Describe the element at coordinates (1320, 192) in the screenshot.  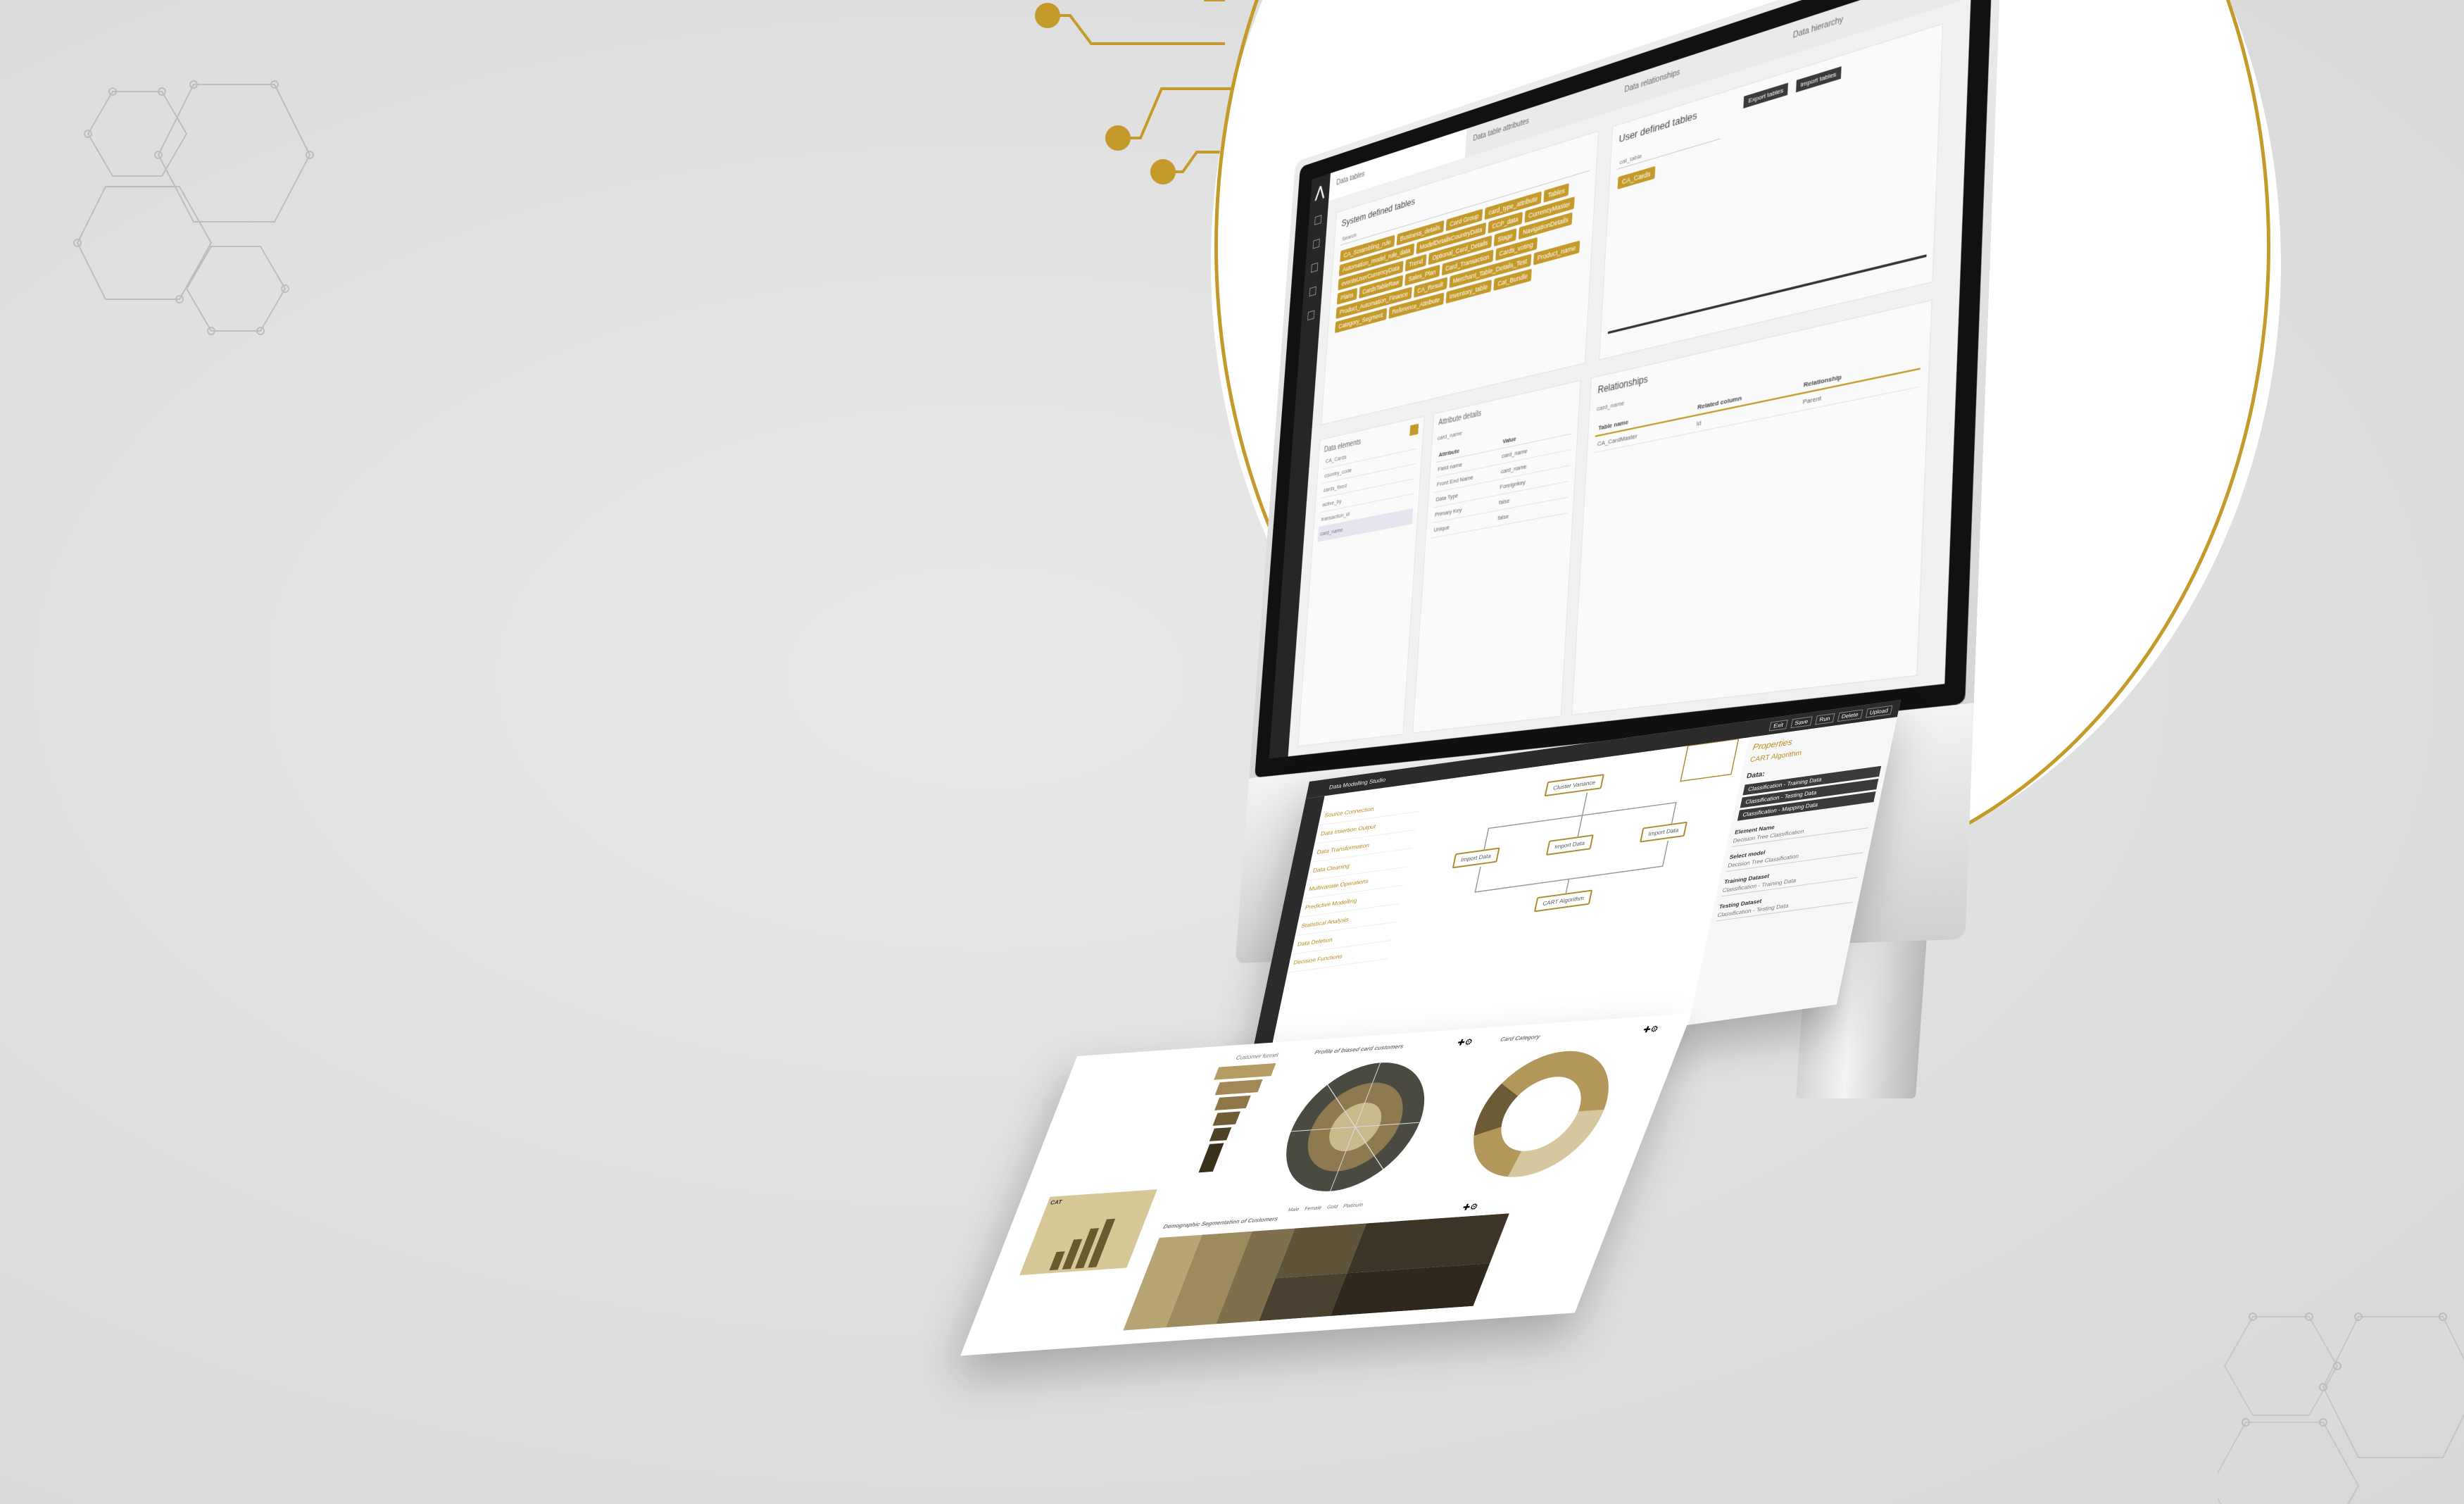
I see `app-logo-icon: ⋀` at that location.